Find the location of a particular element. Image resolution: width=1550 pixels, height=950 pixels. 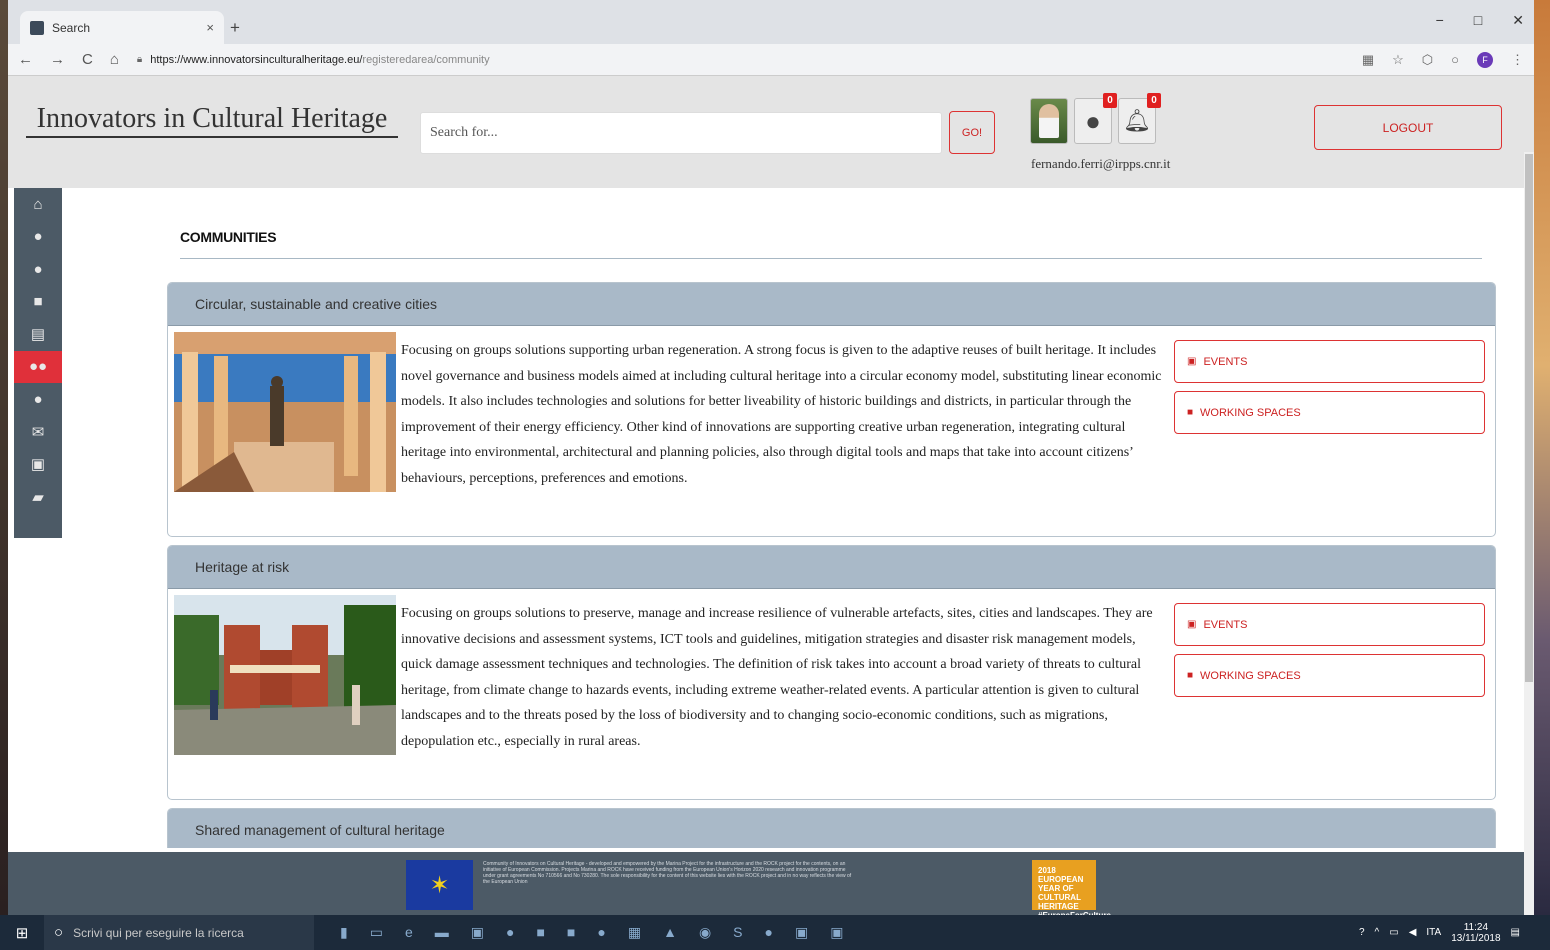

user-avatar is located at coordinates (1049, 121).